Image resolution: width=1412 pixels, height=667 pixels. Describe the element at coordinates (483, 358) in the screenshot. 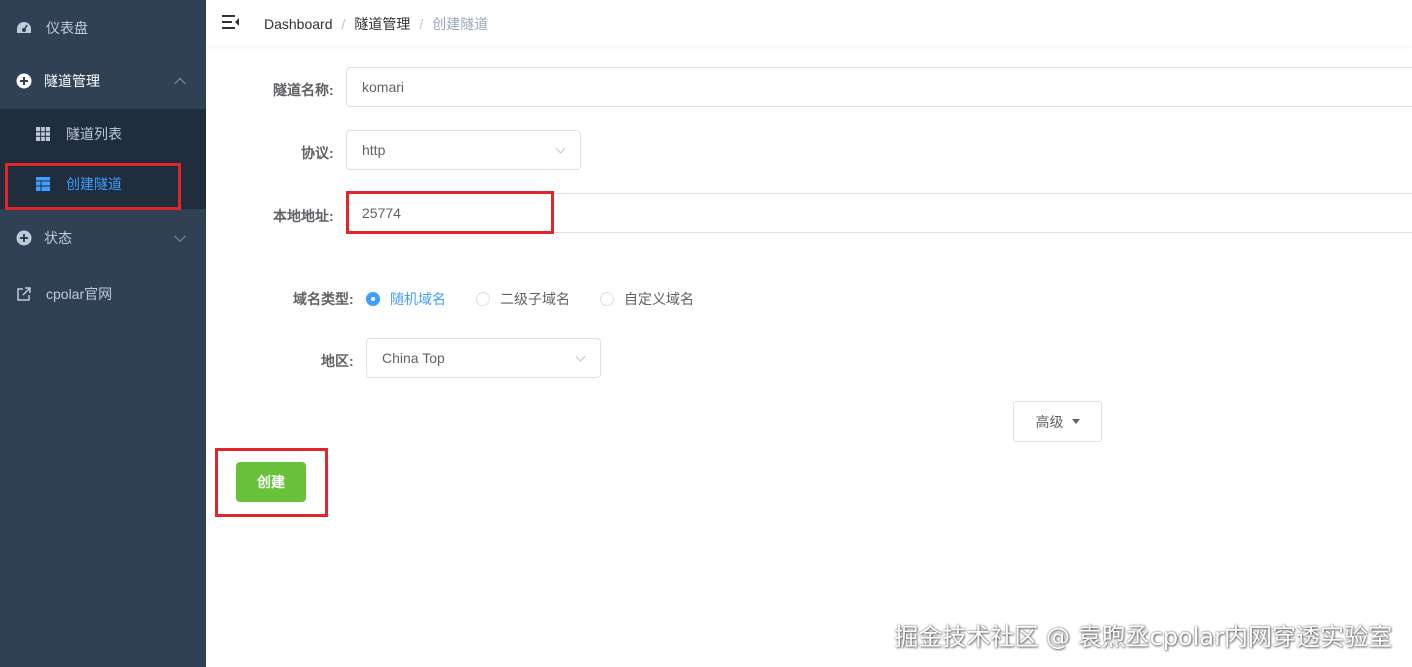

I see `region-select: China Top` at that location.